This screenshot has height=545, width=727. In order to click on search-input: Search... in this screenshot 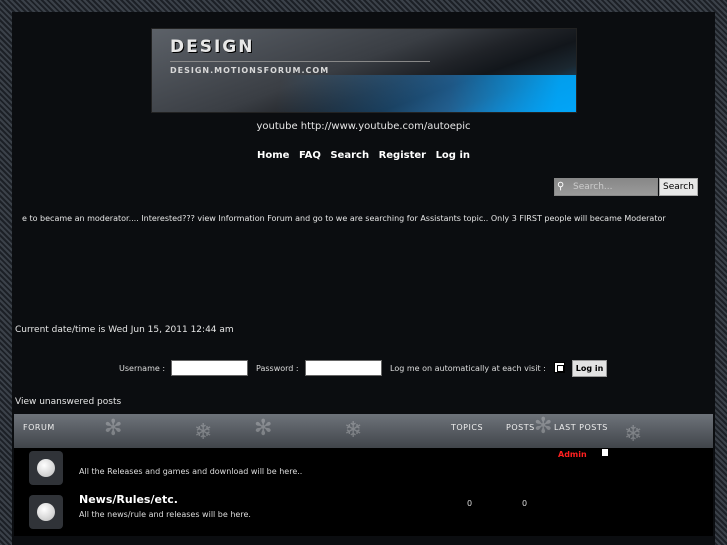, I will do `click(606, 187)`.